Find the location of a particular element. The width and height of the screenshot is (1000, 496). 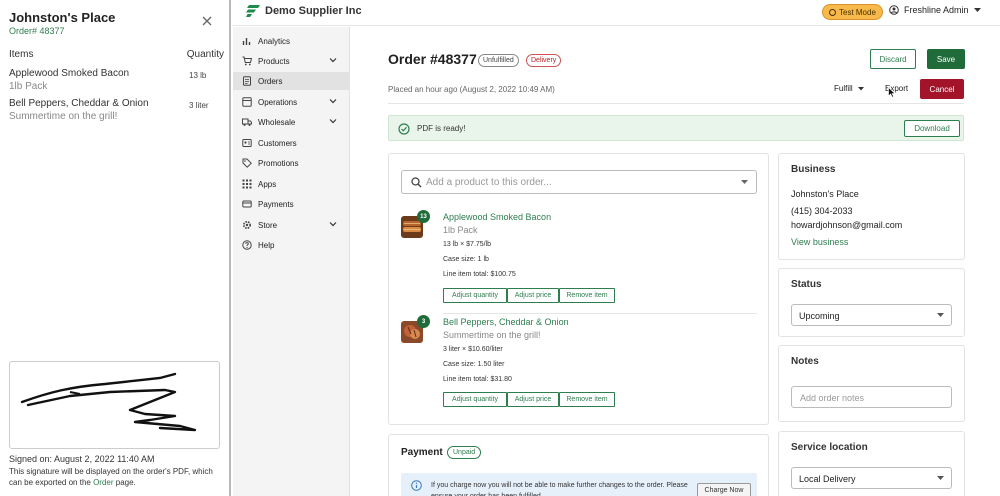

fulfill-label: Fulfill is located at coordinates (843, 88).